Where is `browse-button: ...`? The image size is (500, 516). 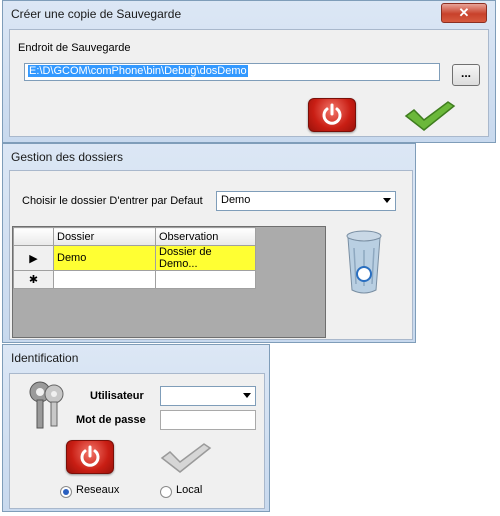
browse-button: ... is located at coordinates (466, 75).